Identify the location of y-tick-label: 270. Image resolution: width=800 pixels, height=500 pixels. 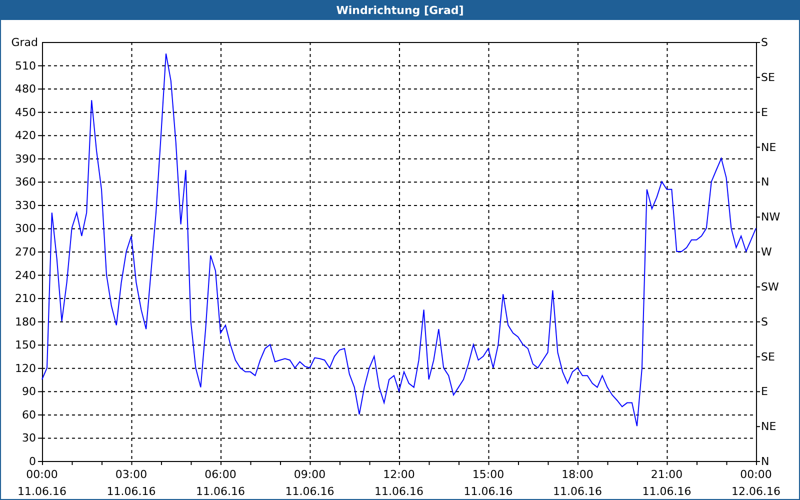
(25, 252).